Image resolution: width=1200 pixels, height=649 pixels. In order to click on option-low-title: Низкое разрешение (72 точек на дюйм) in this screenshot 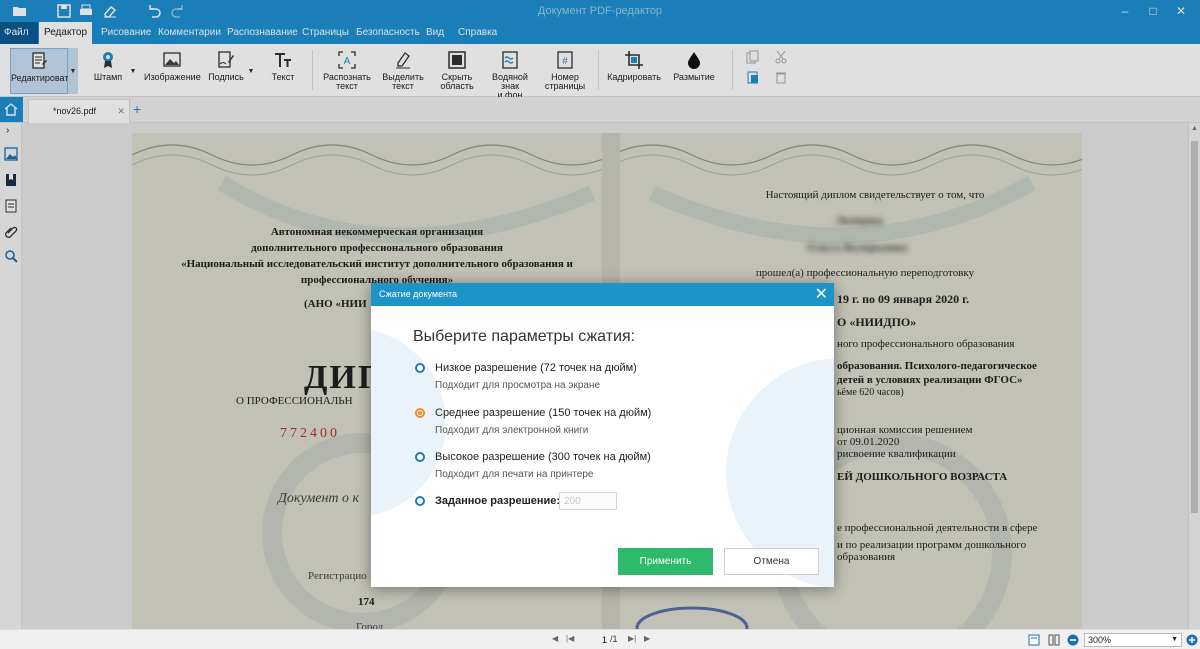, I will do `click(536, 368)`.